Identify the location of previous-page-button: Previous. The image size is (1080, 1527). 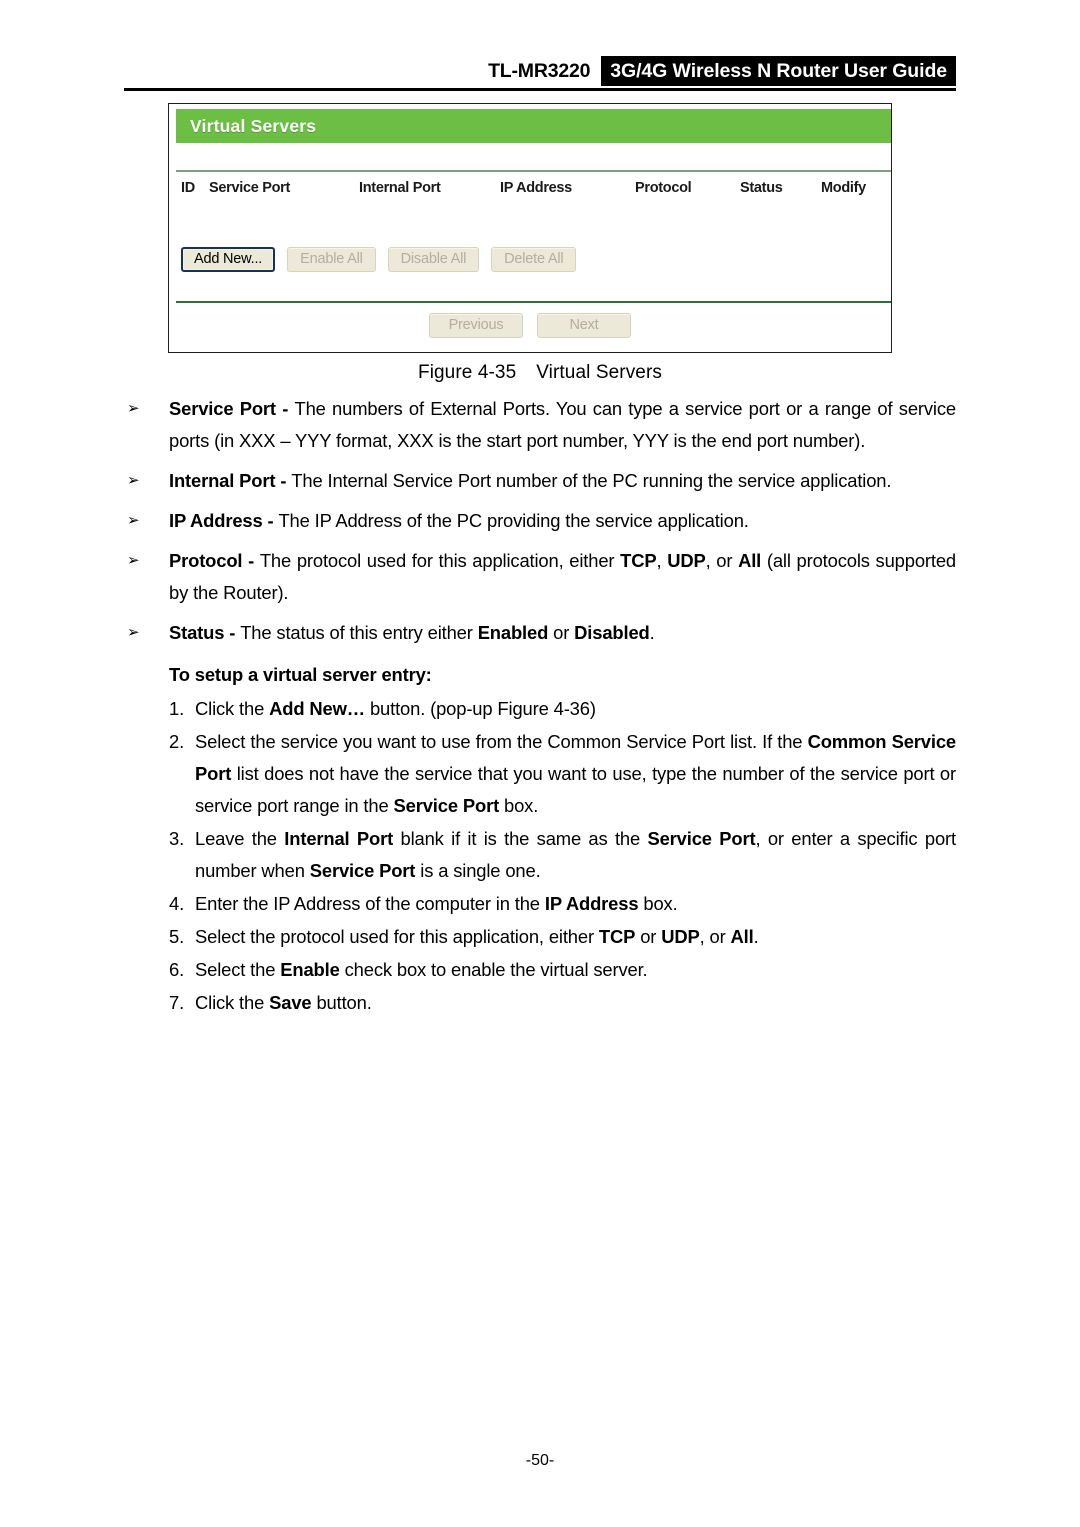
(476, 325).